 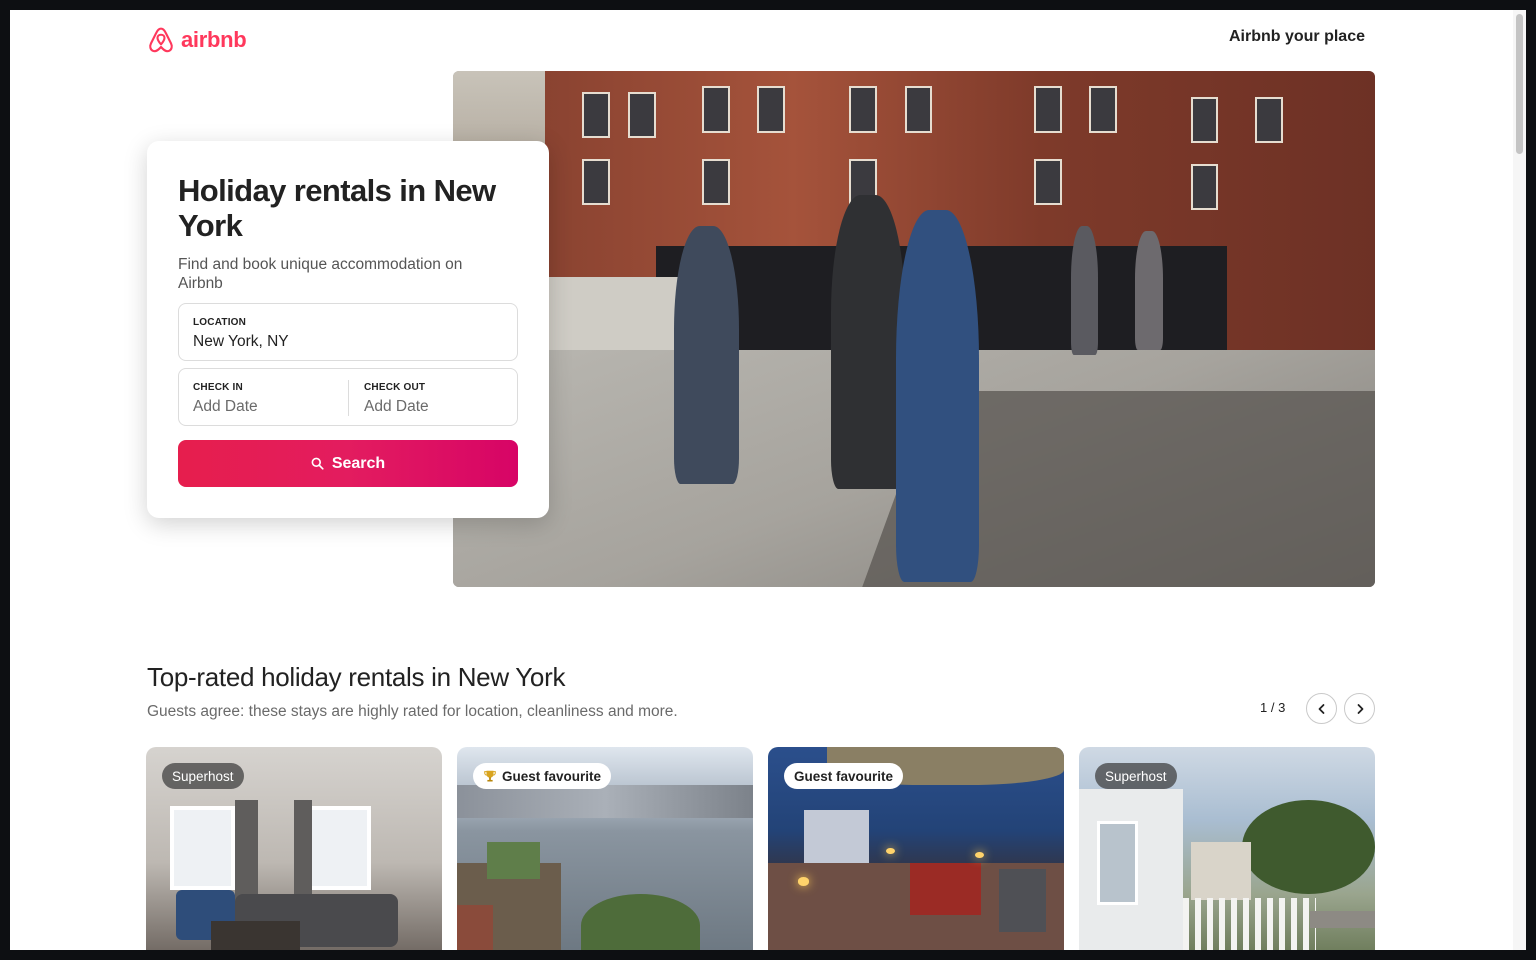 I want to click on date-fields: CHECK IN Add Date CHECK OUT Add Date, so click(x=348, y=397).